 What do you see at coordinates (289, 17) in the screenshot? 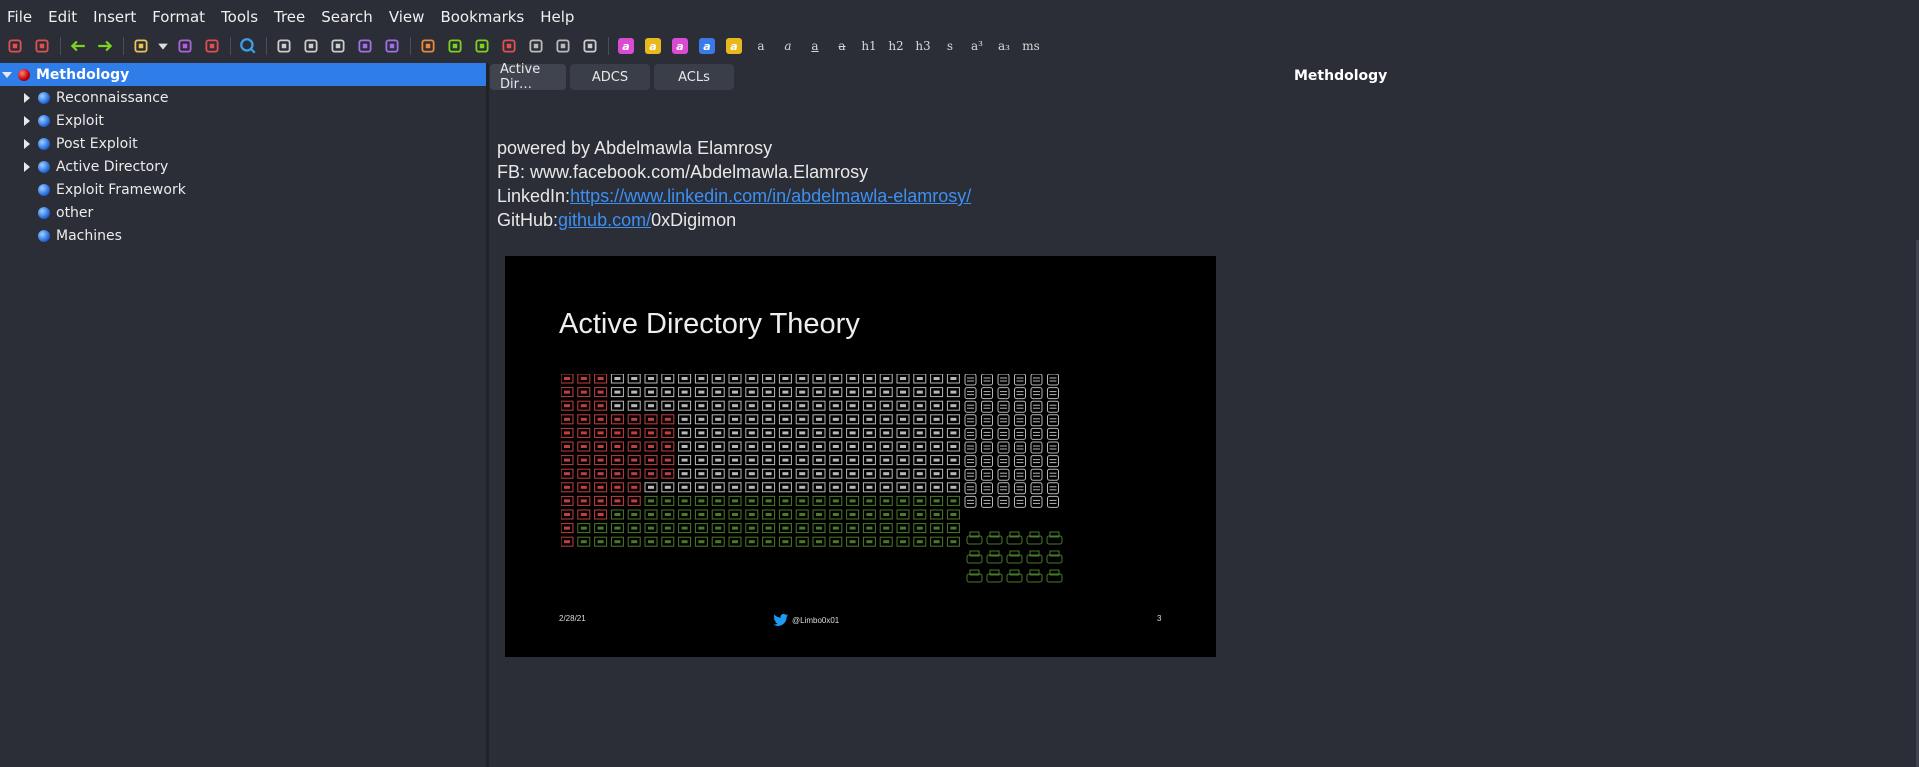
I see `menu-tree: Tree` at bounding box center [289, 17].